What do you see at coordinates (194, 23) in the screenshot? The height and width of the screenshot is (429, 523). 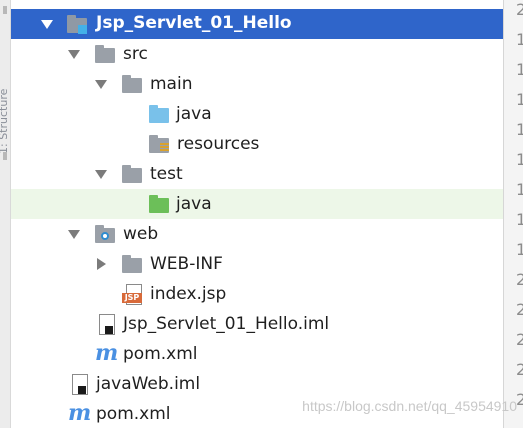 I see `tree-item-label: Jsp_Servlet_01_Hello` at bounding box center [194, 23].